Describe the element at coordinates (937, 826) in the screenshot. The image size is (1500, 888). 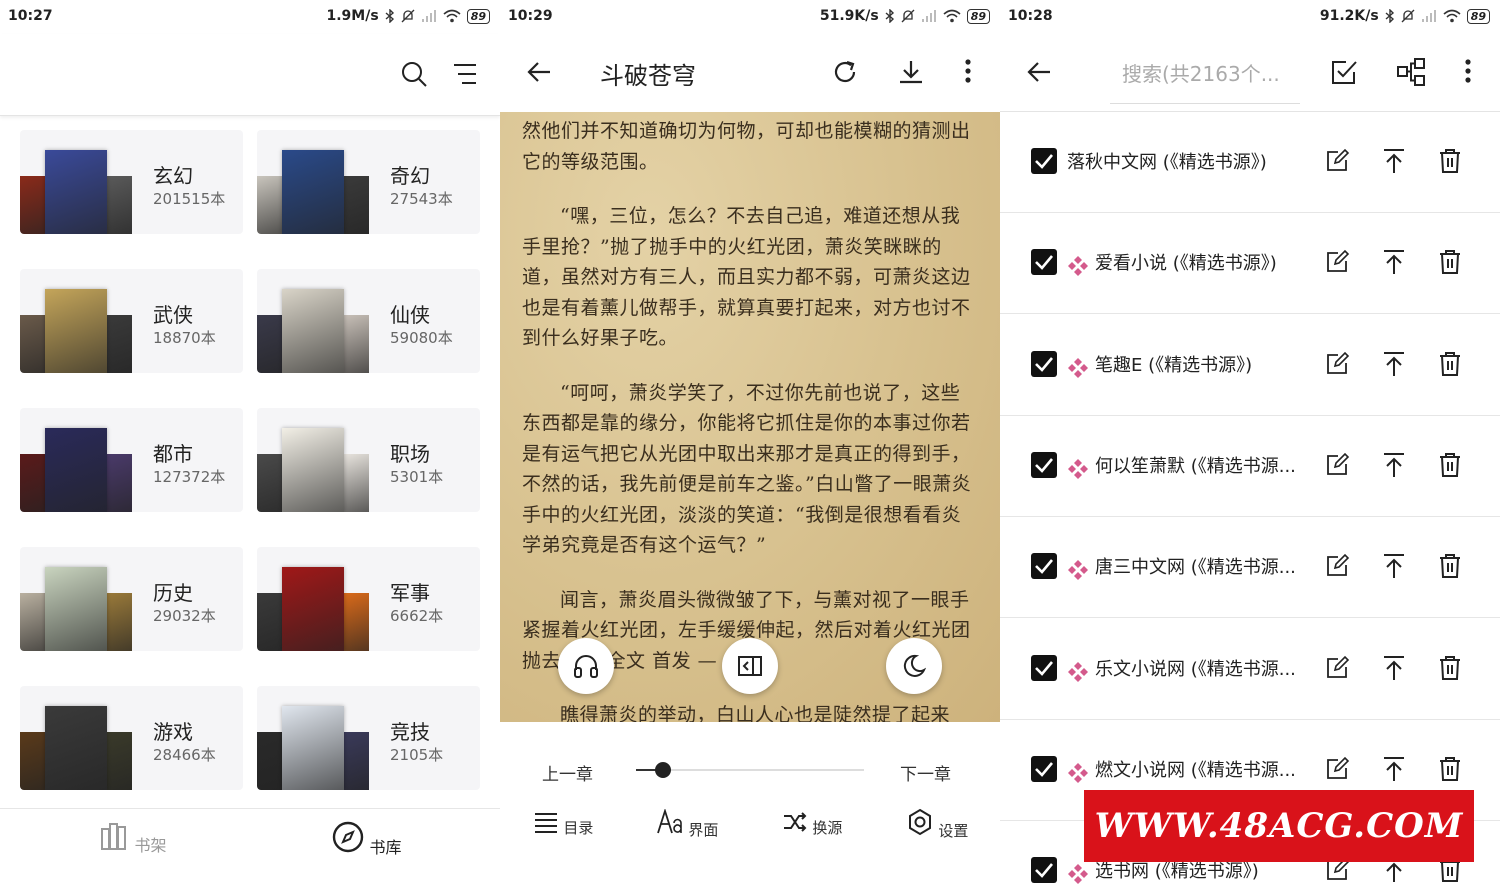
I see `settings-button: 设置` at that location.